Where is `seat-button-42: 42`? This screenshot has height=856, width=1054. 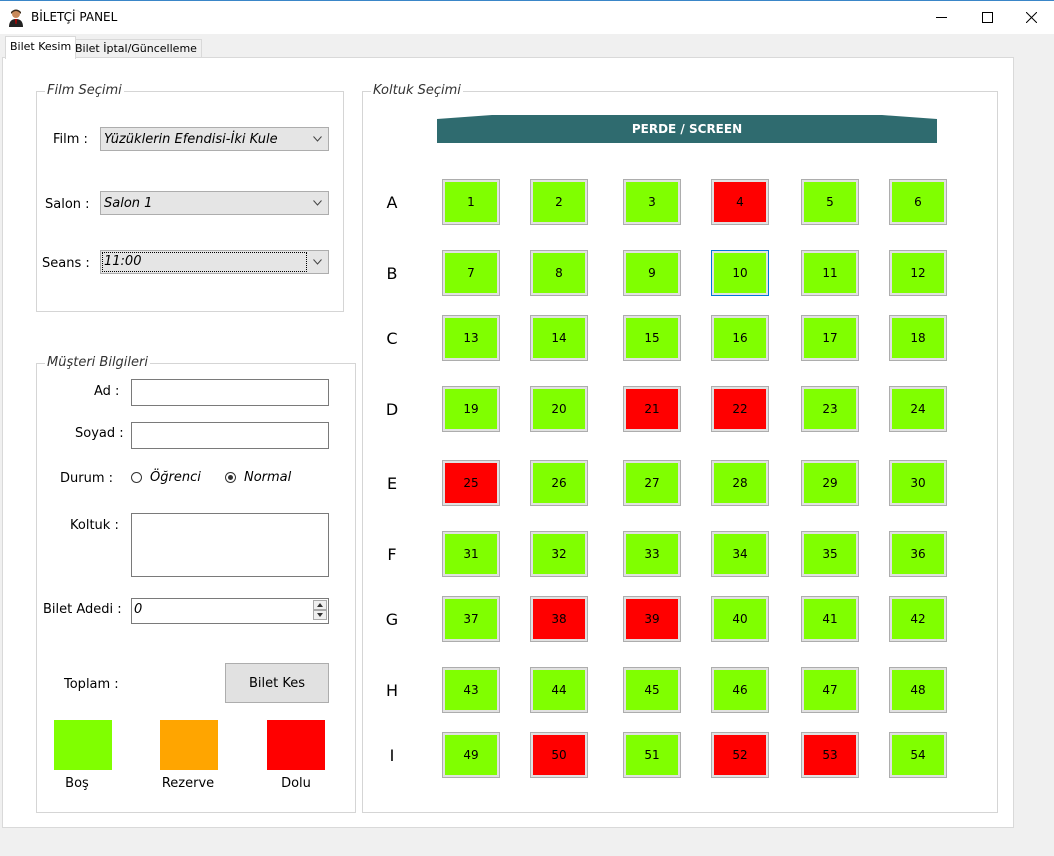
seat-button-42: 42 is located at coordinates (918, 619).